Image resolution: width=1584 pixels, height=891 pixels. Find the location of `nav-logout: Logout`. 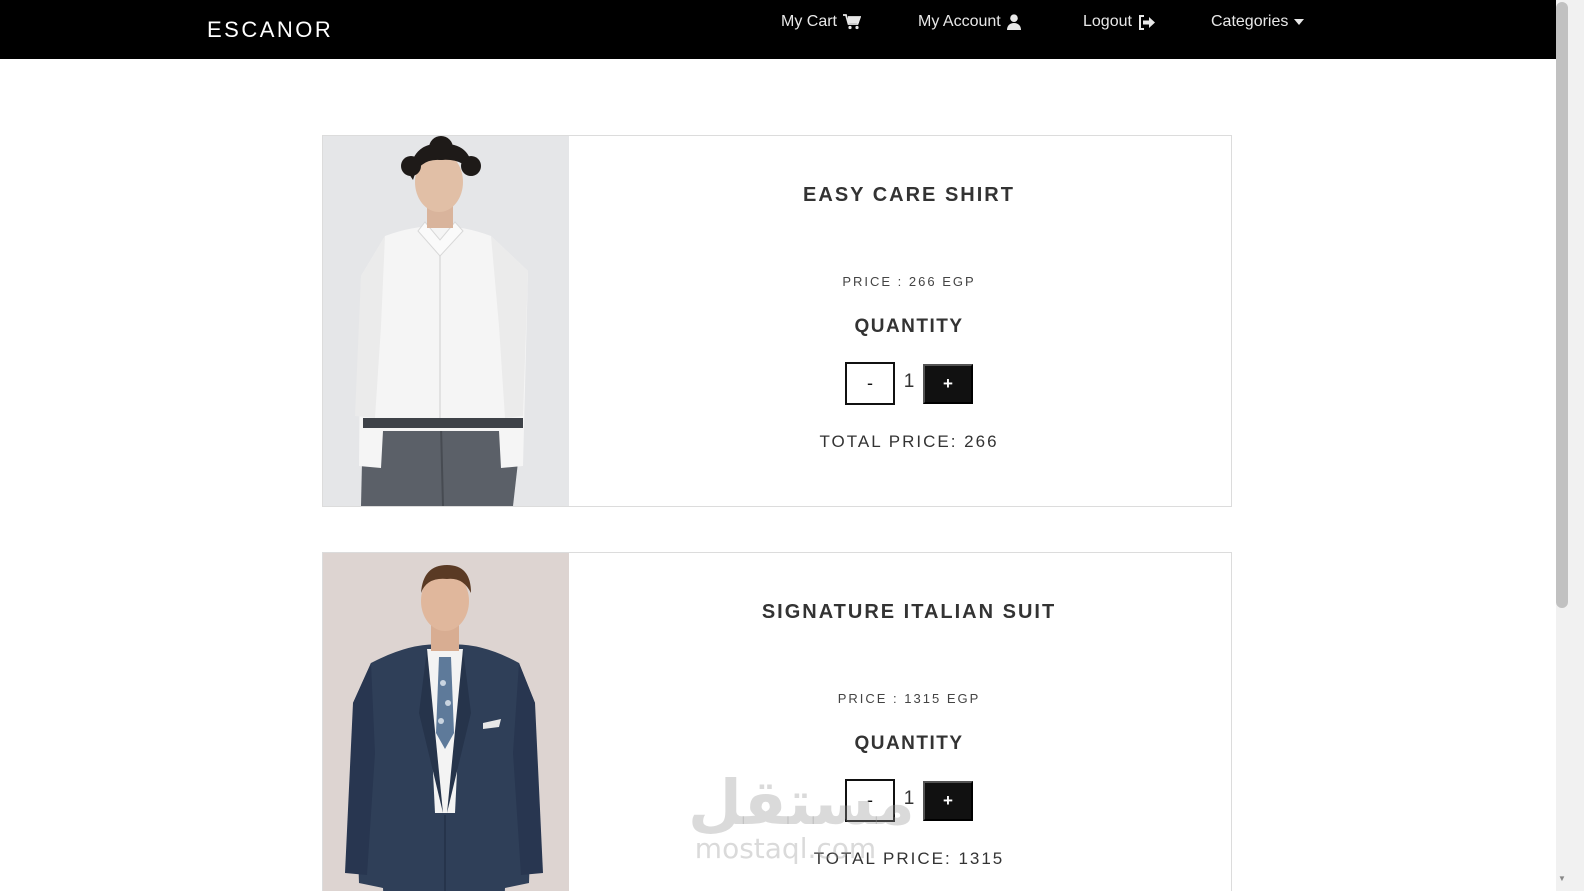

nav-logout: Logout is located at coordinates (1119, 22).